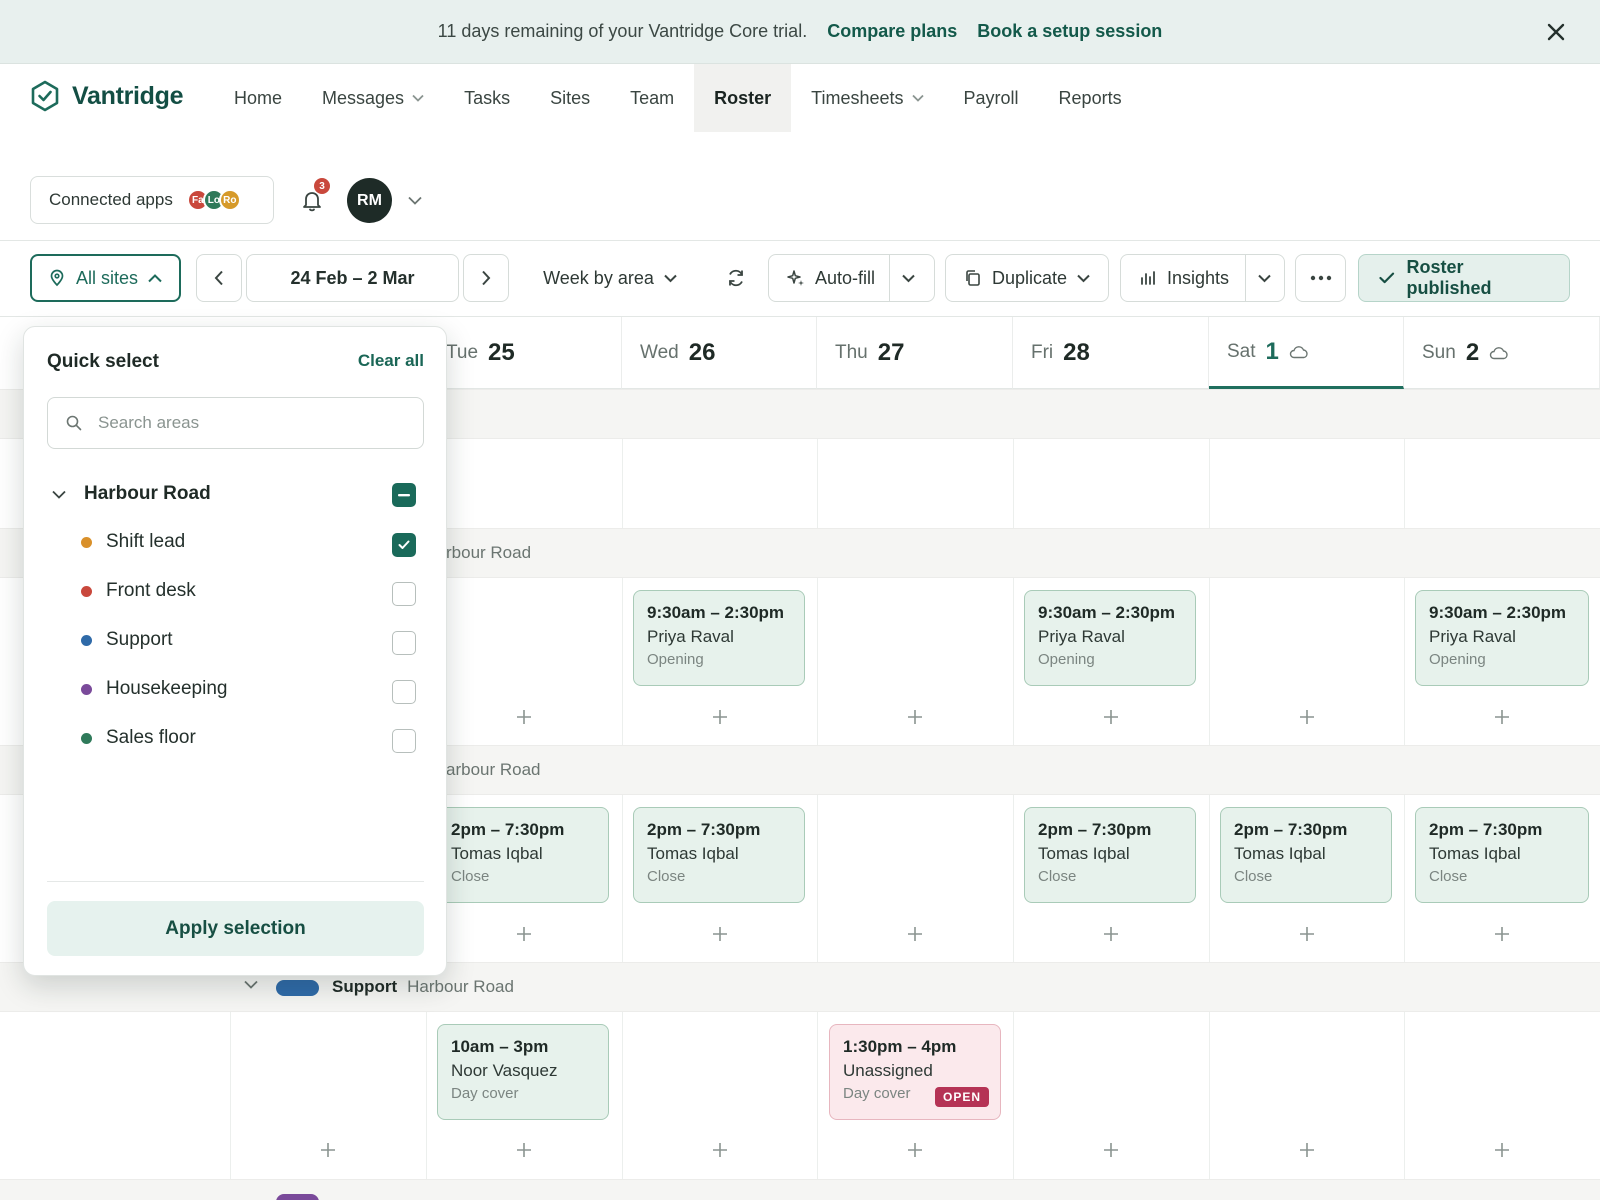 Image resolution: width=1600 pixels, height=1200 pixels. Describe the element at coordinates (908, 278) in the screenshot. I see `autofill-menu-button` at that location.